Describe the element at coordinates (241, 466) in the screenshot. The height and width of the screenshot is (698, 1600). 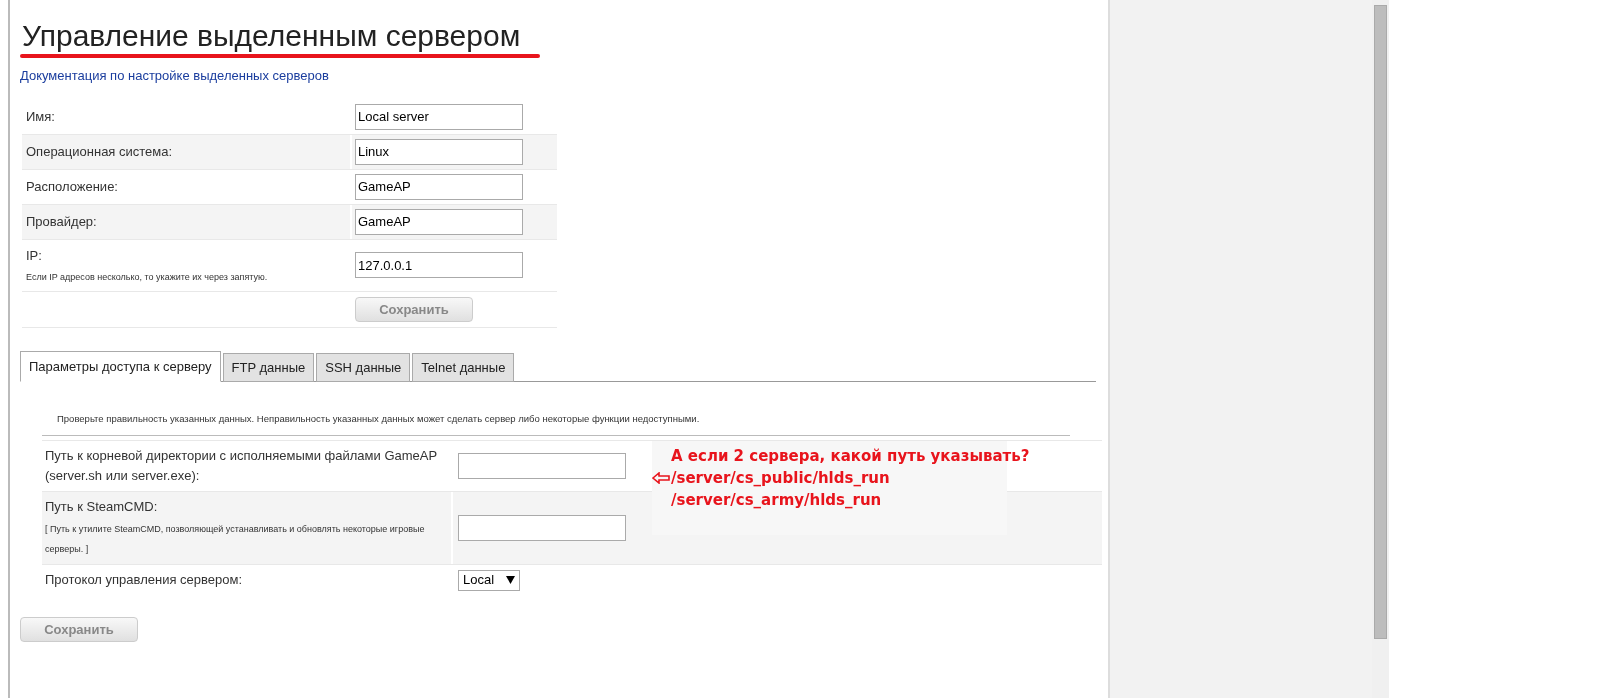
I see `field-label: Путь к корневой директории с исполняемыми файлами GameAP (server.sh или server.exe):` at that location.